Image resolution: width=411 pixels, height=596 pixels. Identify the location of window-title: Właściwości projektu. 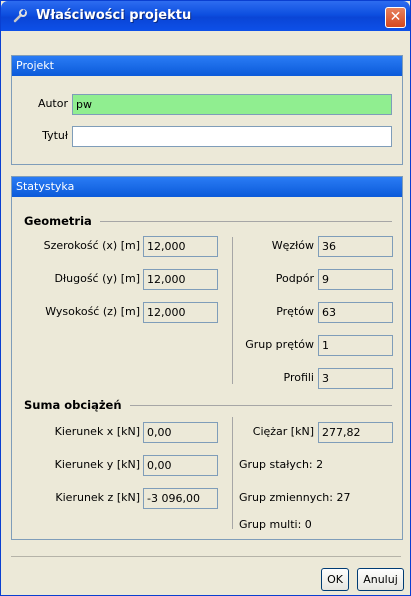
(114, 15).